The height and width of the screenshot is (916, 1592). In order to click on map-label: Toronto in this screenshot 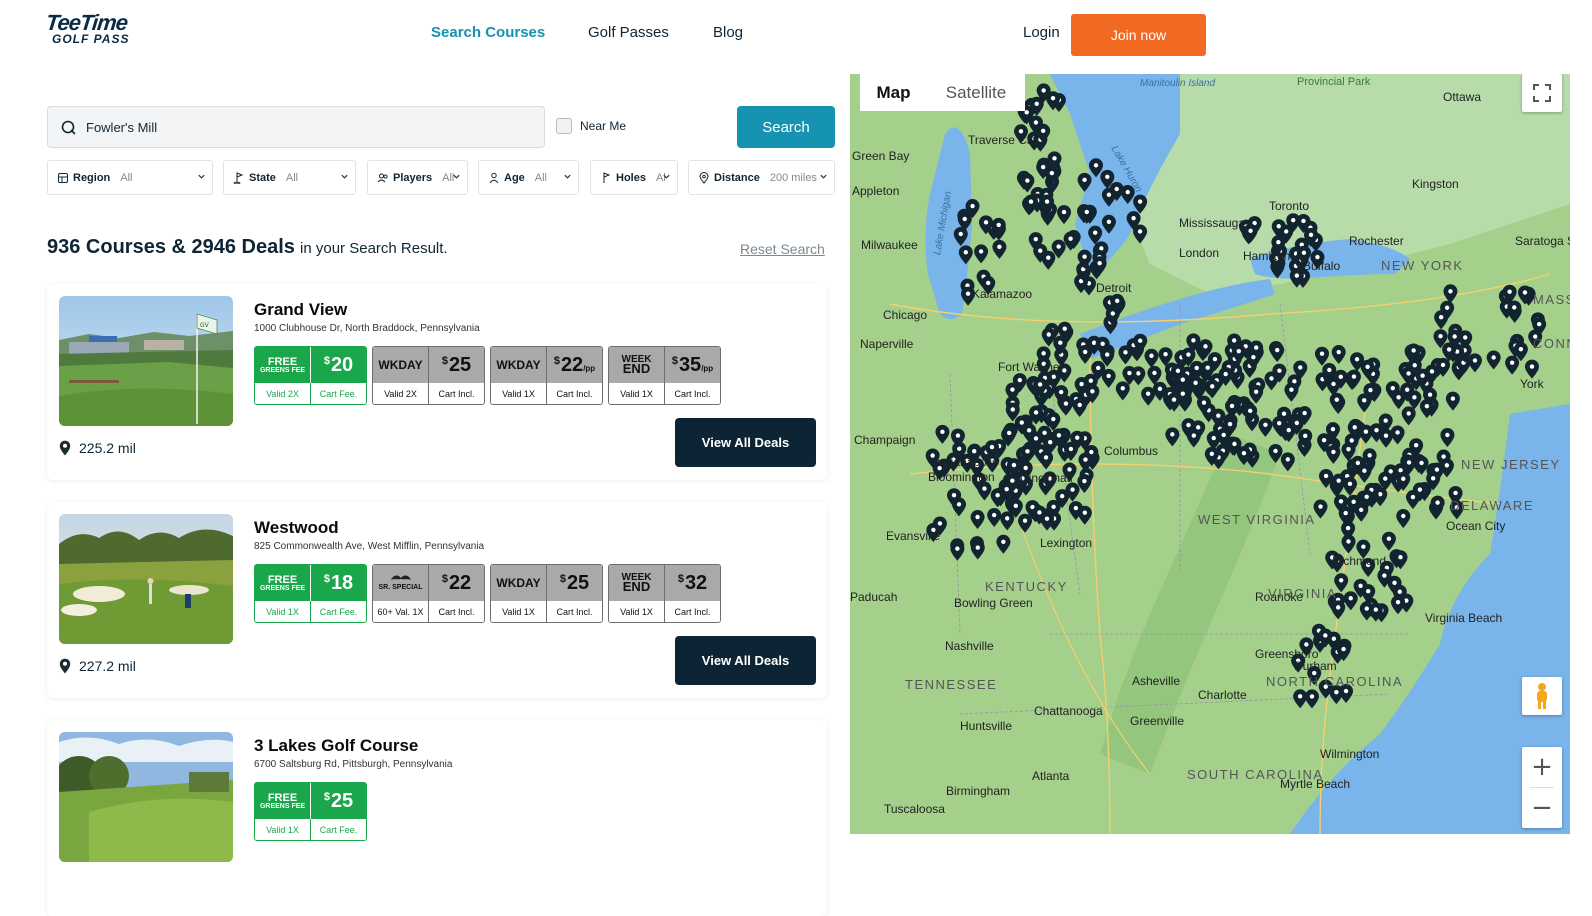, I will do `click(1289, 206)`.